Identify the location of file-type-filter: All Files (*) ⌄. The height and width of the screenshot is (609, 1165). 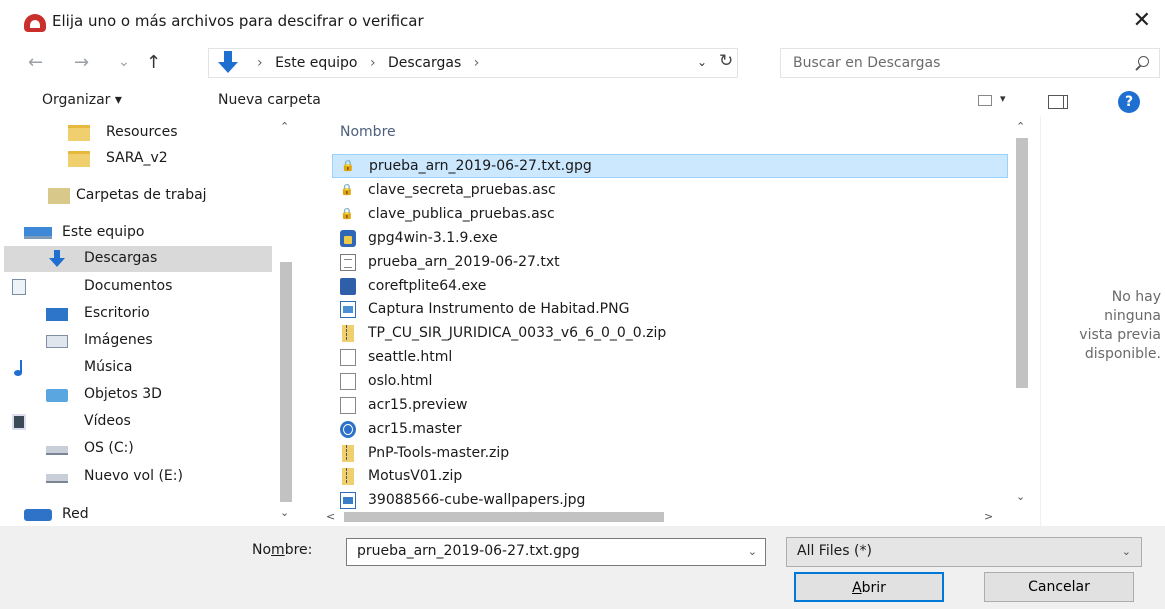
(964, 552).